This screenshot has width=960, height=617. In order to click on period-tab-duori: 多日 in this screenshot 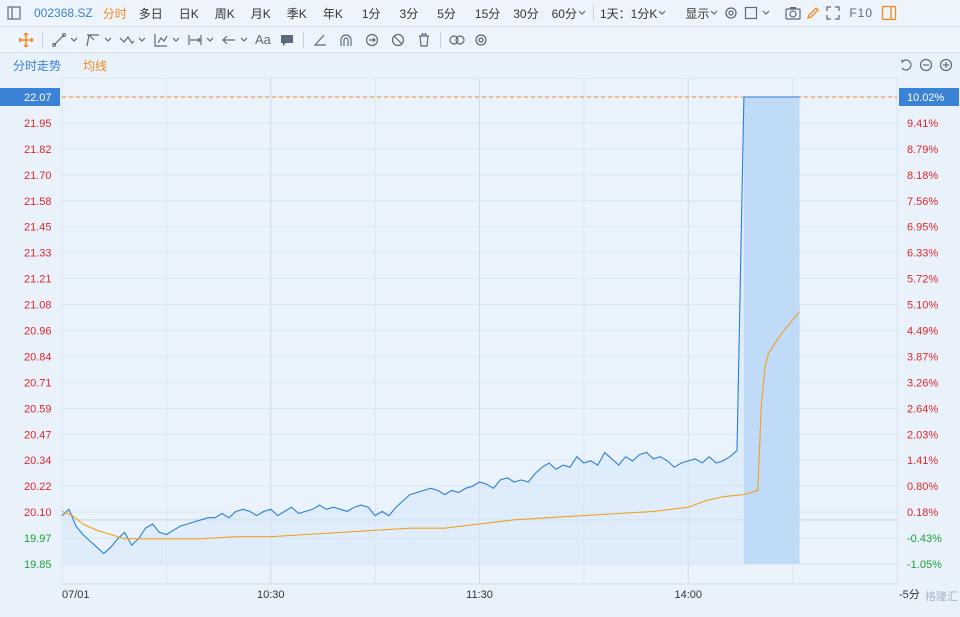, I will do `click(151, 13)`.